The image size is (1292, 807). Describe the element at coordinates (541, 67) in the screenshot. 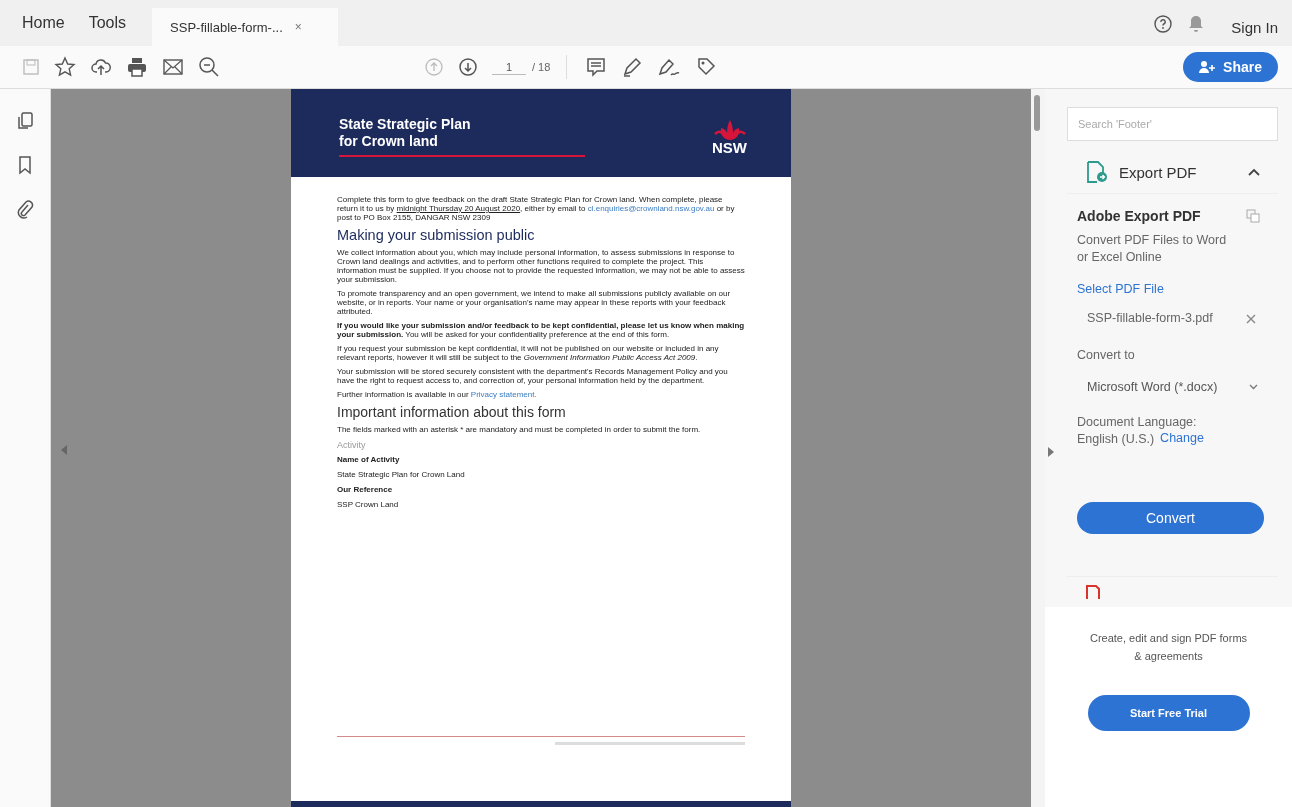

I see `page-total: / 18` at that location.